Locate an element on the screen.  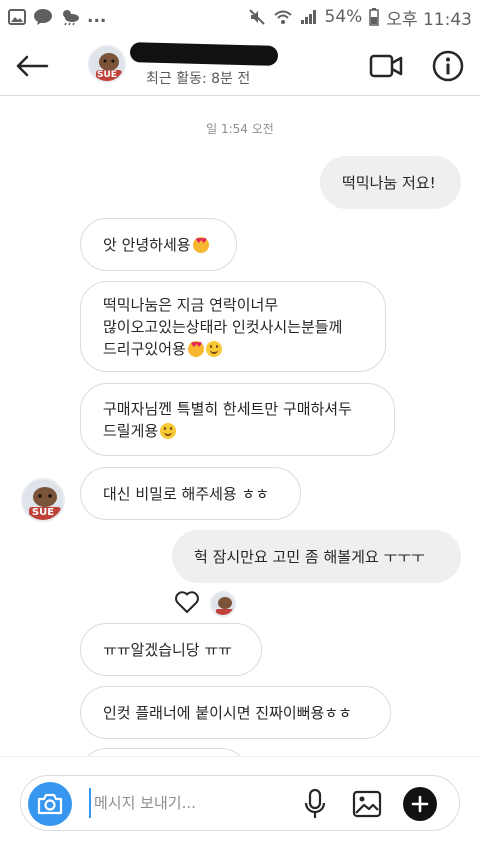
message-bubble-incoming: 앗 안녕하세용 is located at coordinates (158, 244).